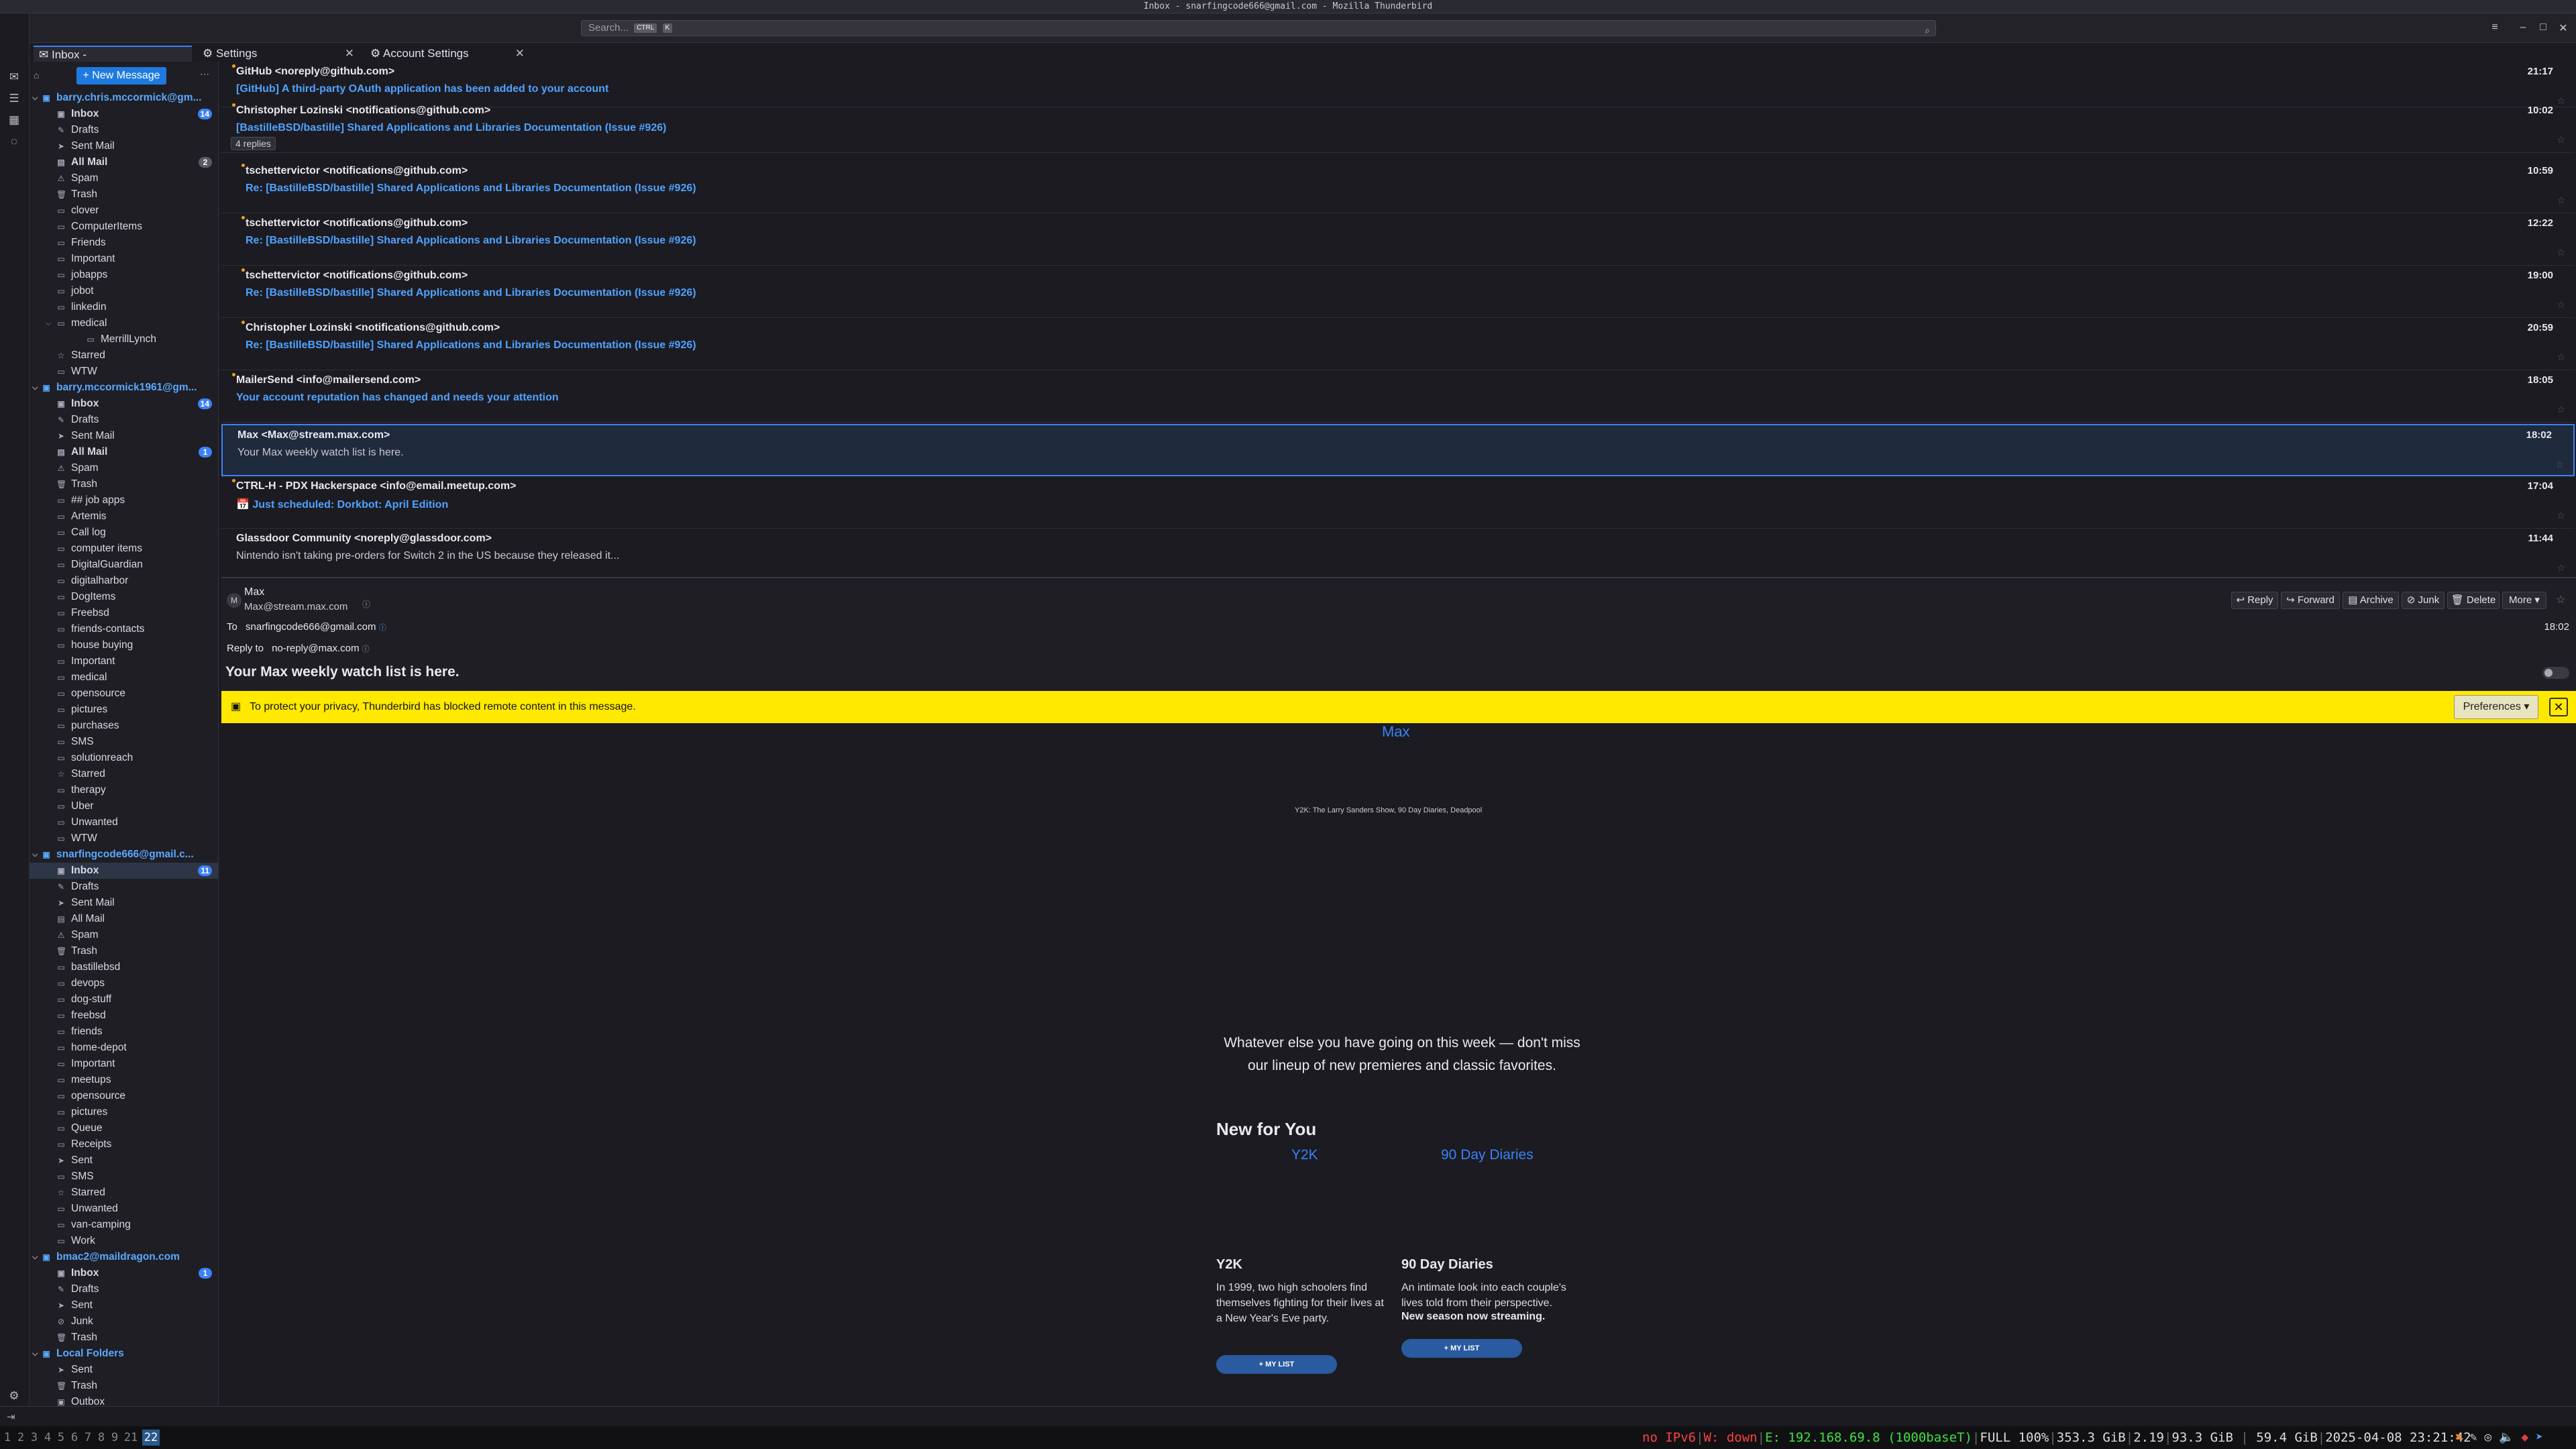 This screenshot has width=2576, height=1449. What do you see at coordinates (124, 1144) in the screenshot?
I see `folder-item: ▭ Receipts` at bounding box center [124, 1144].